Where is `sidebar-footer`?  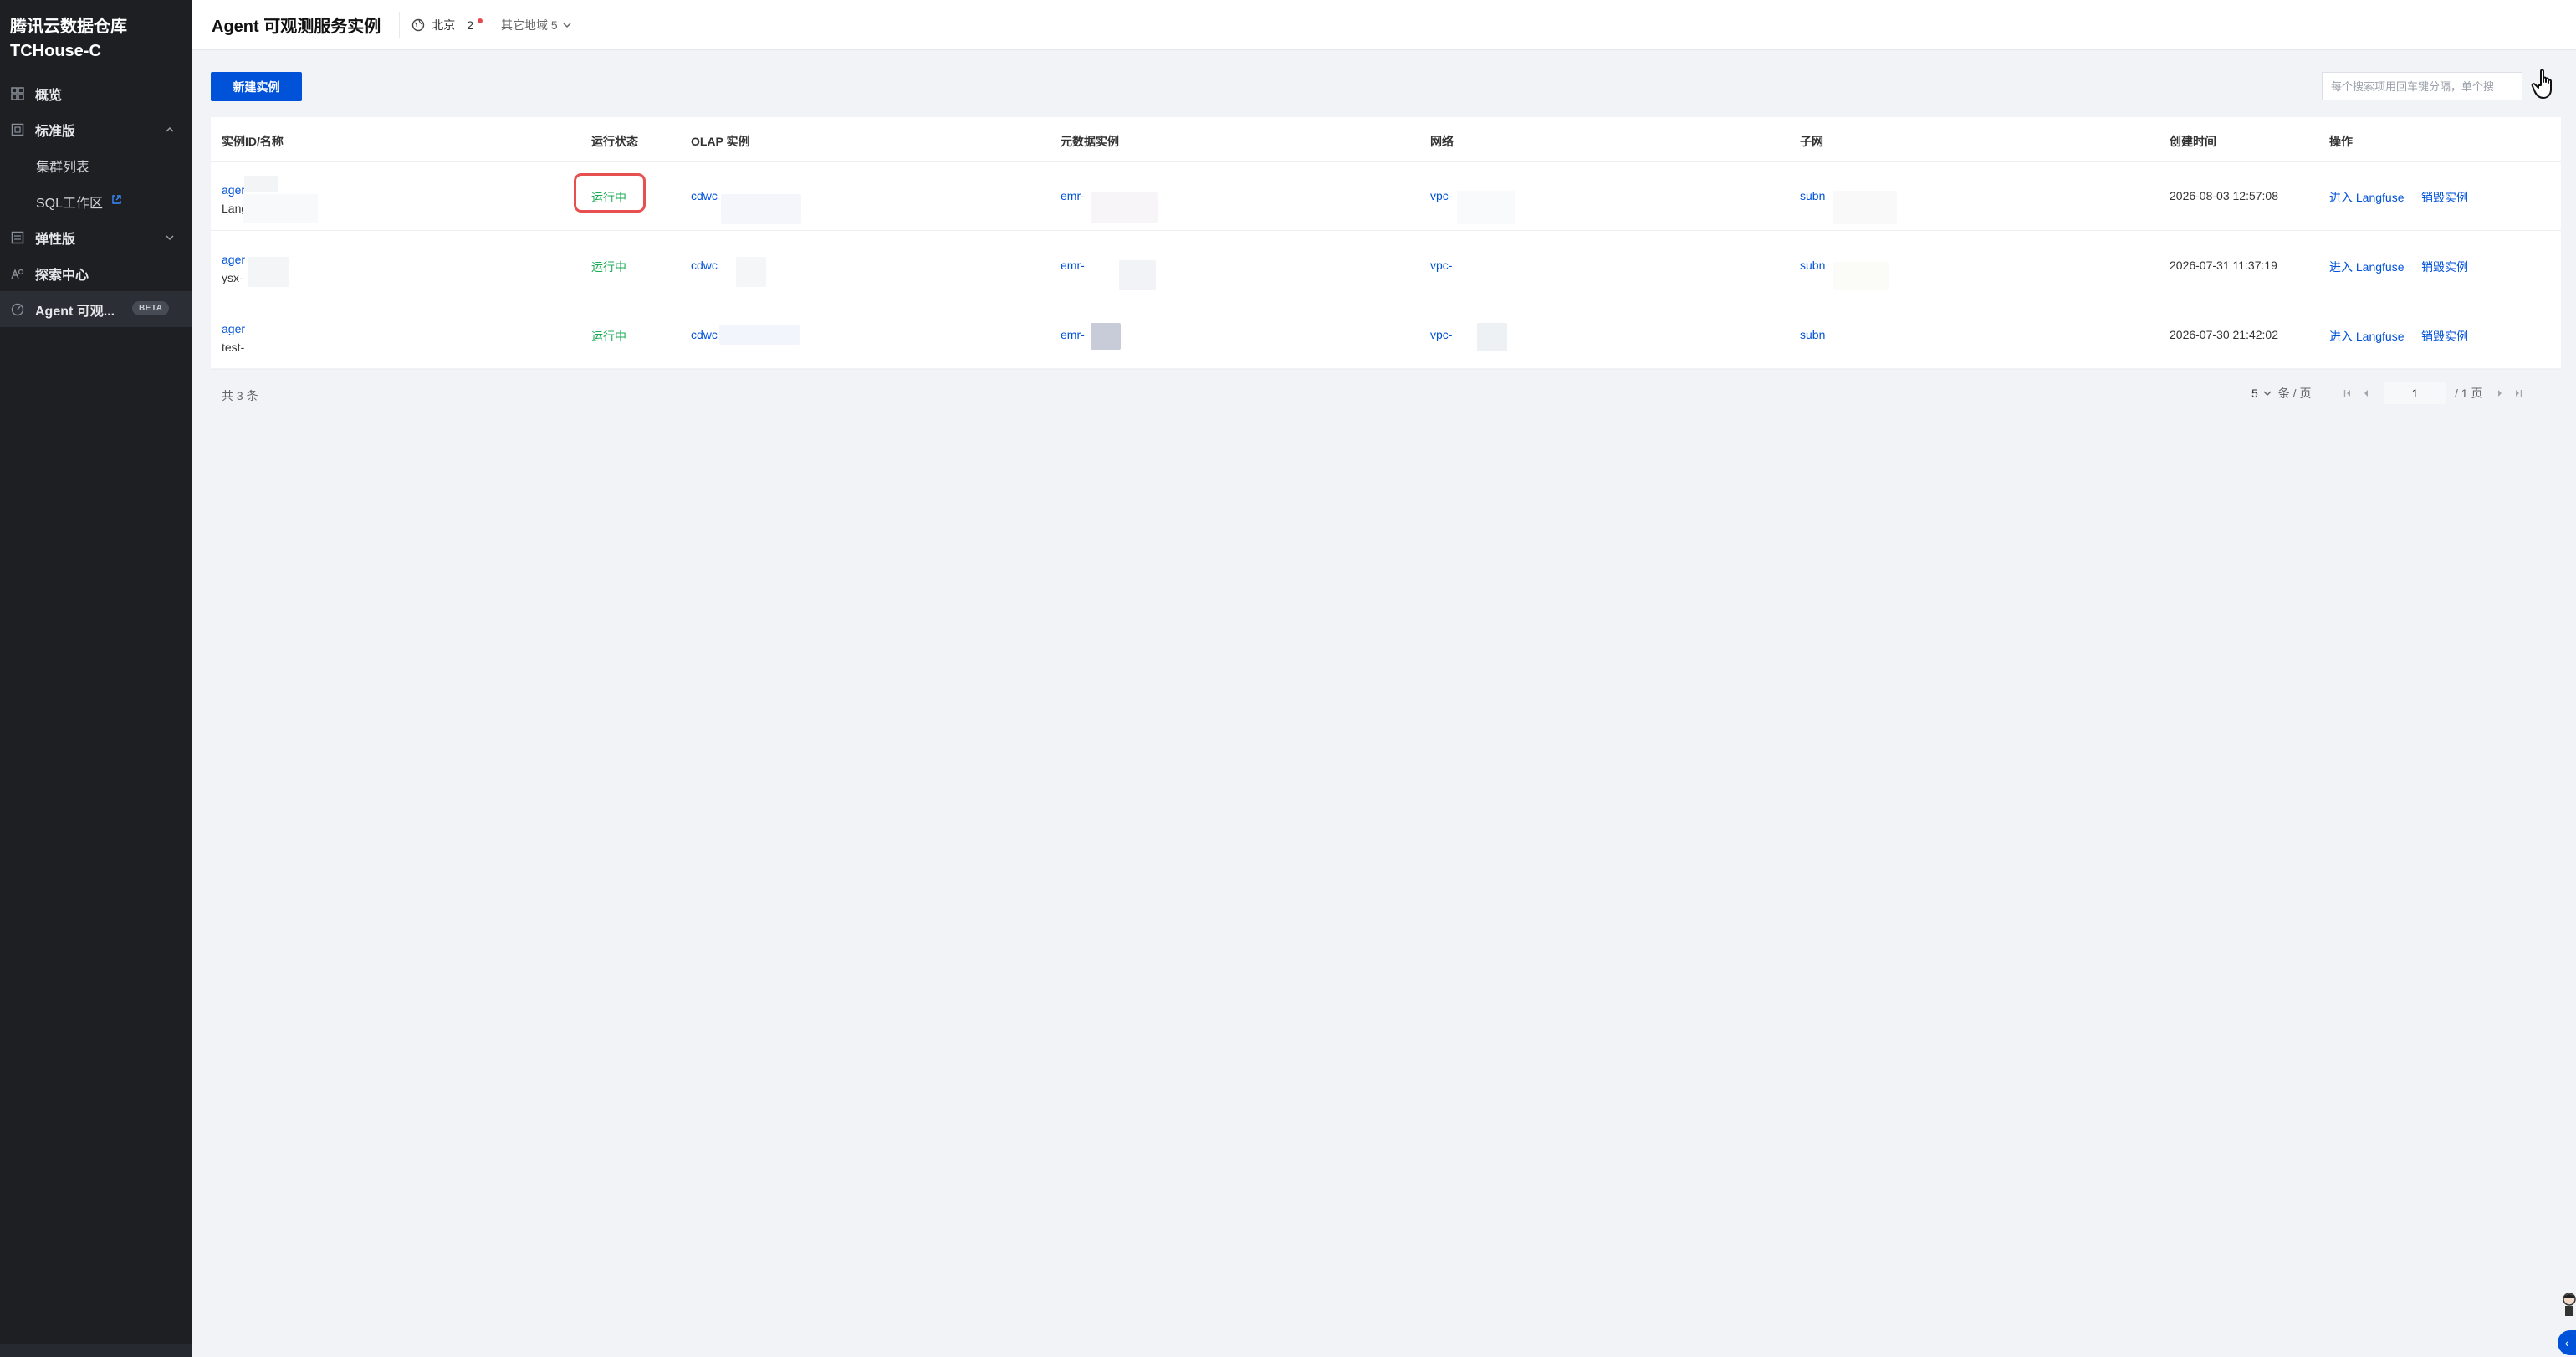
sidebar-footer is located at coordinates (96, 1350).